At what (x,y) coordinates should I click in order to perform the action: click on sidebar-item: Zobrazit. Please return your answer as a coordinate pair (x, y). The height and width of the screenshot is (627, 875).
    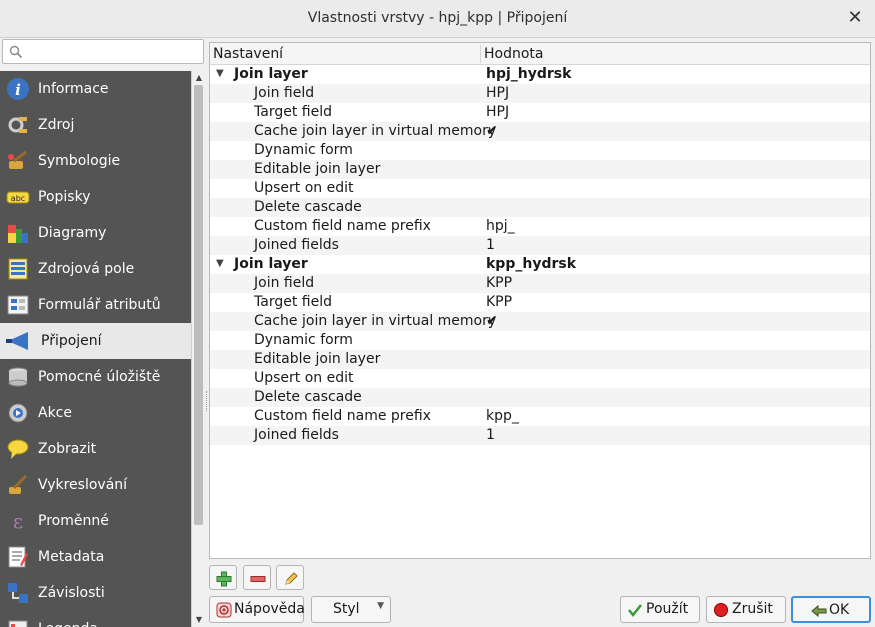
    Looking at the image, I should click on (95, 449).